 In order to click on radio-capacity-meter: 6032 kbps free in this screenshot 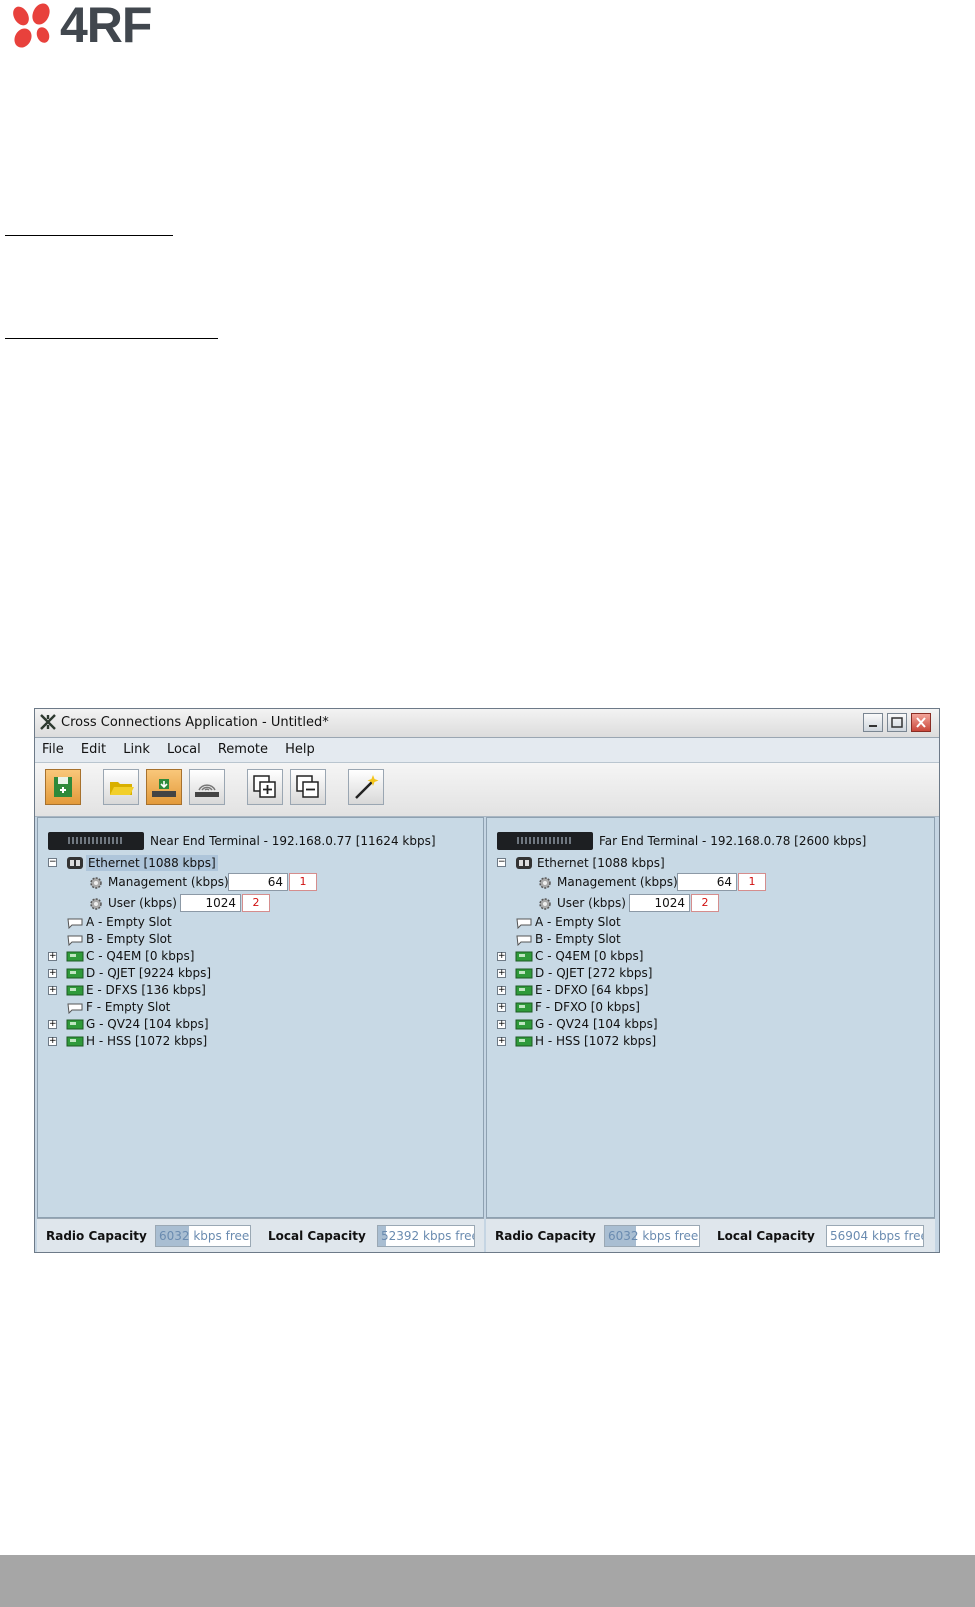, I will do `click(652, 1236)`.